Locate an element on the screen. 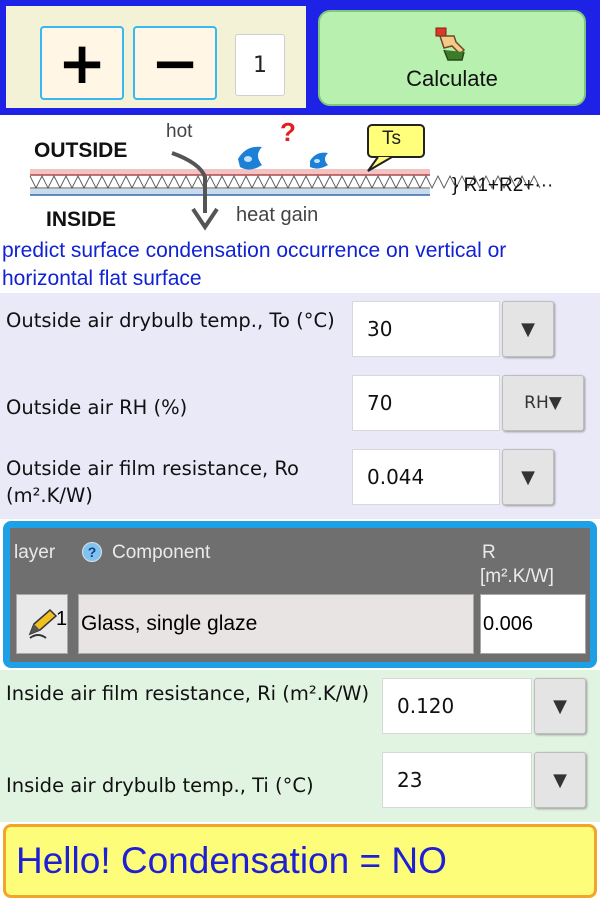  layer-r-value-cell: 0.006 is located at coordinates (533, 624).